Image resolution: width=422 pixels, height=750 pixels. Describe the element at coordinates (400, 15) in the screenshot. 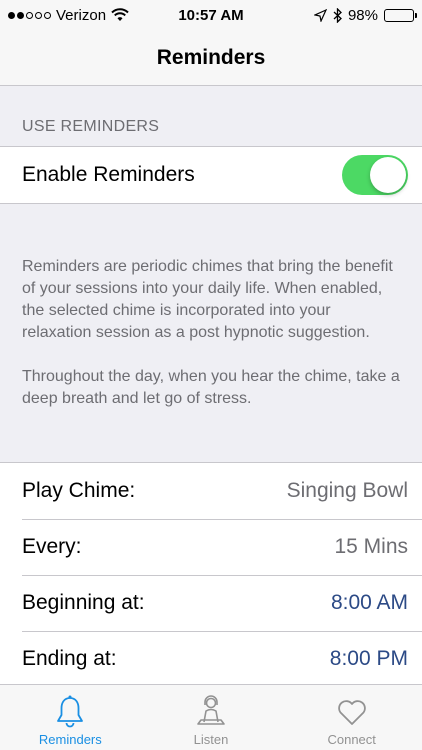

I see `battery-icon` at that location.